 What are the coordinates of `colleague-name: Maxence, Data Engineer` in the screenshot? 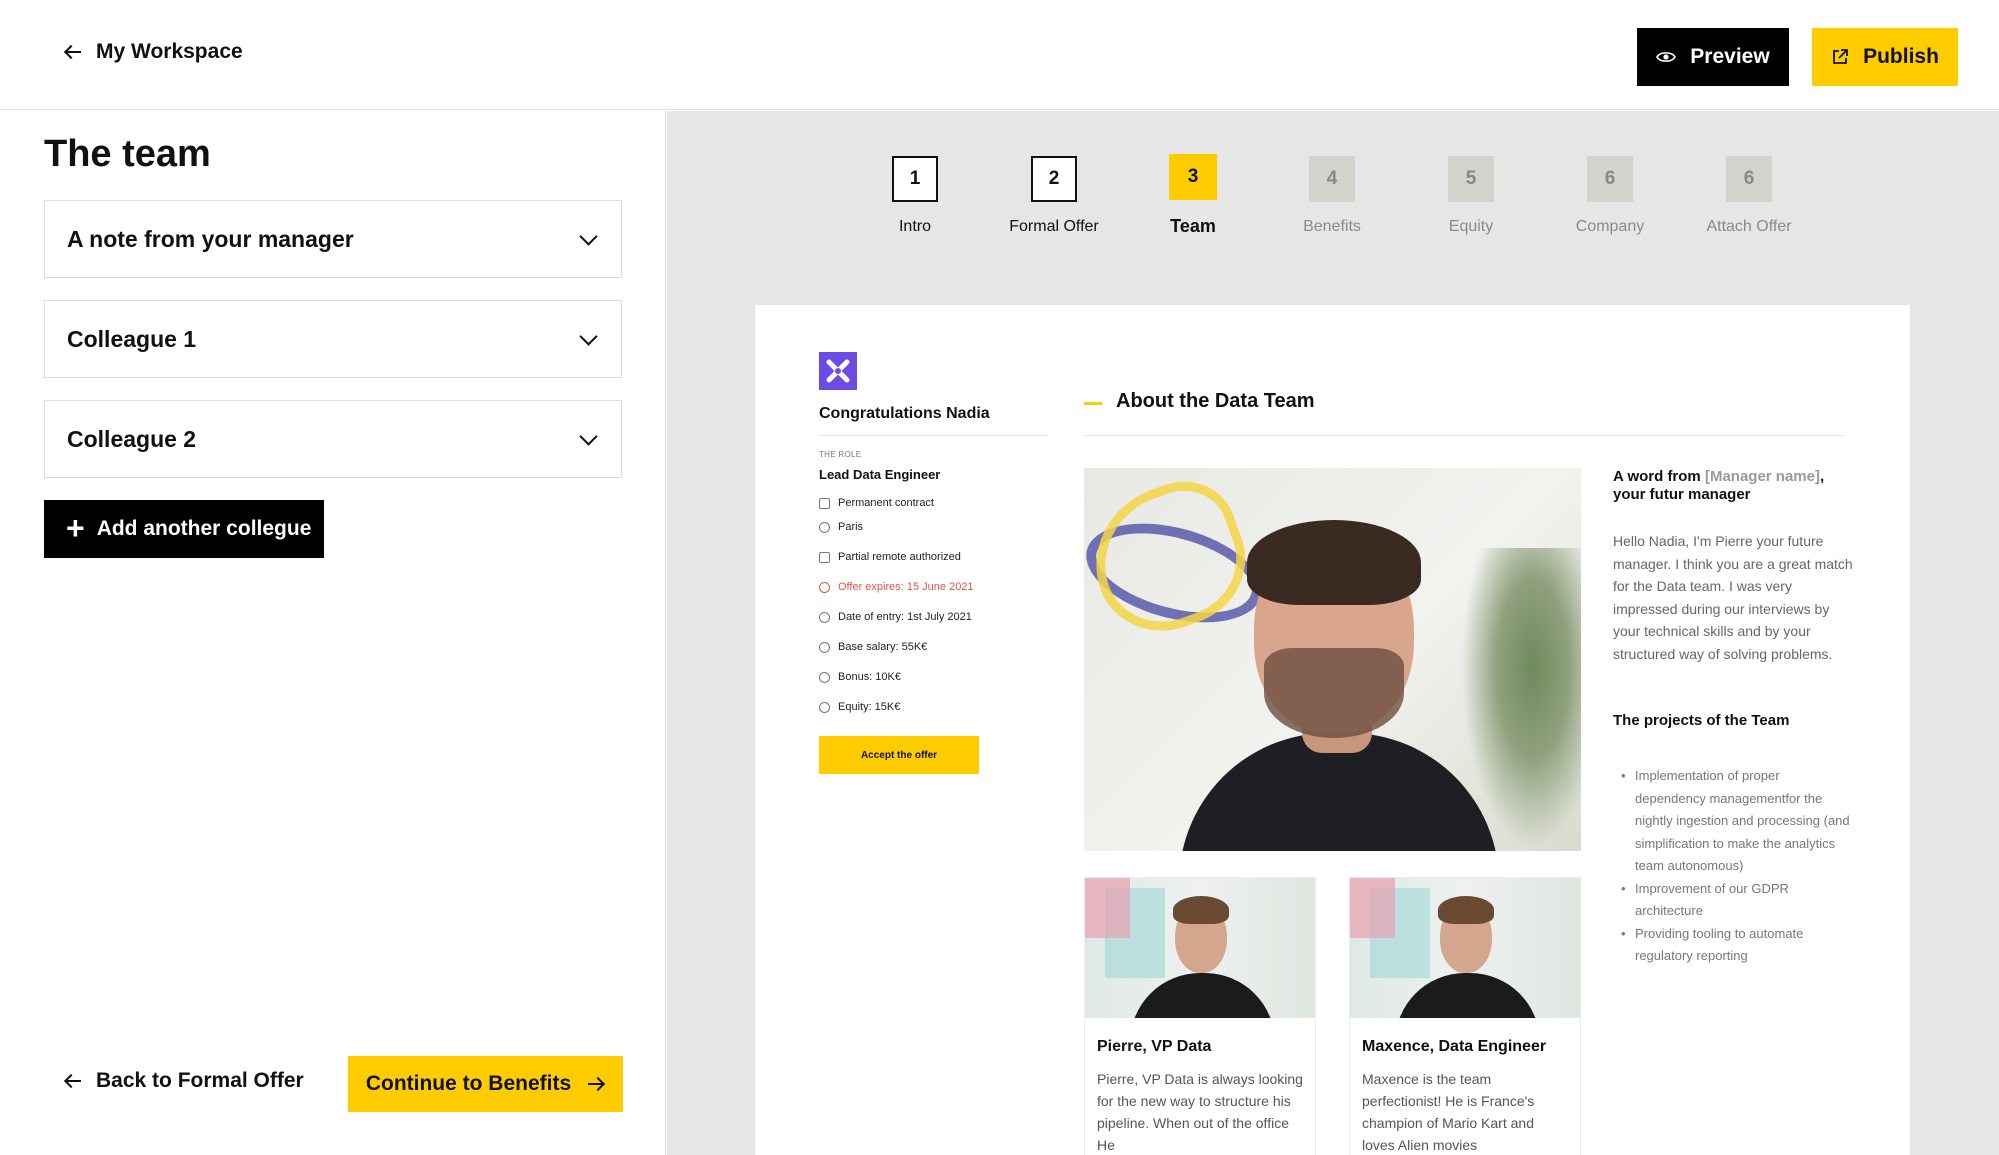 It's located at (1454, 1046).